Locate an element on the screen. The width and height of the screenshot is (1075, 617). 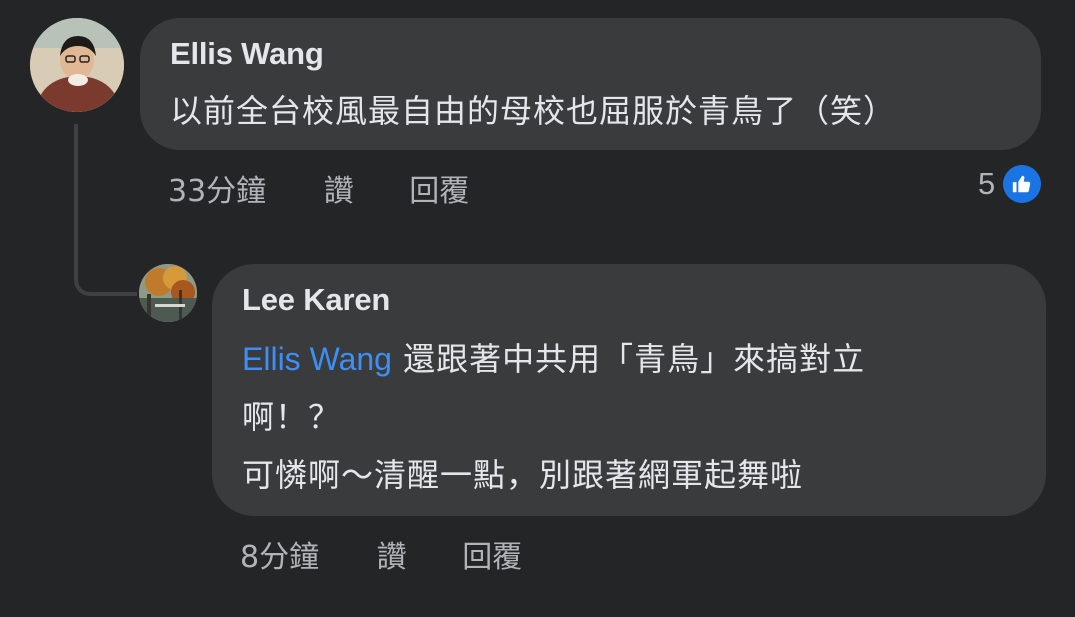
avatar-ellis-wang is located at coordinates (77, 65).